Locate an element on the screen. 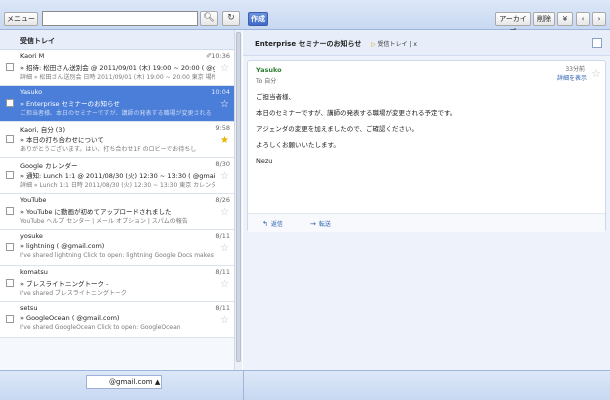 The image size is (610, 400). forward-button: → 転送 is located at coordinates (320, 223).